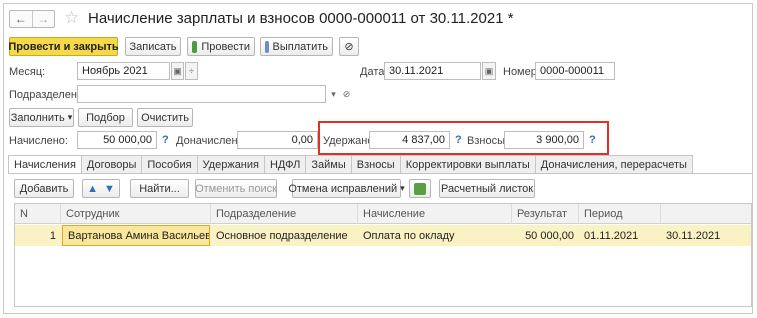  I want to click on row-department: Основное подразделение, so click(284, 235).